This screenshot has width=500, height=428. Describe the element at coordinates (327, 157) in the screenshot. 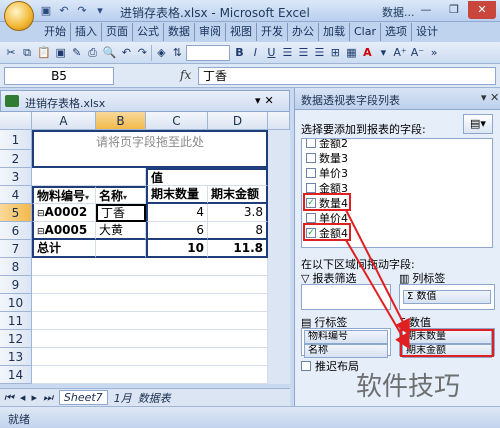

I see `field-item: 数量3` at that location.